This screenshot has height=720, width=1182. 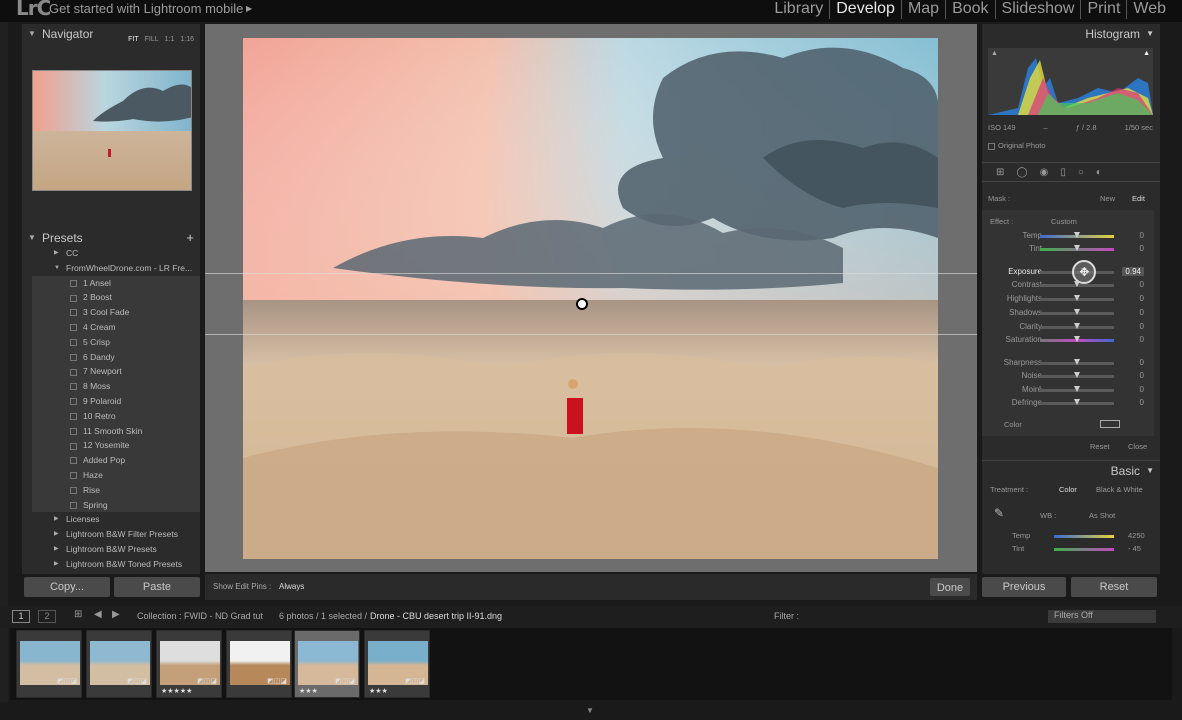 I want to click on basic-tint-value: - 45, so click(x=1134, y=548).